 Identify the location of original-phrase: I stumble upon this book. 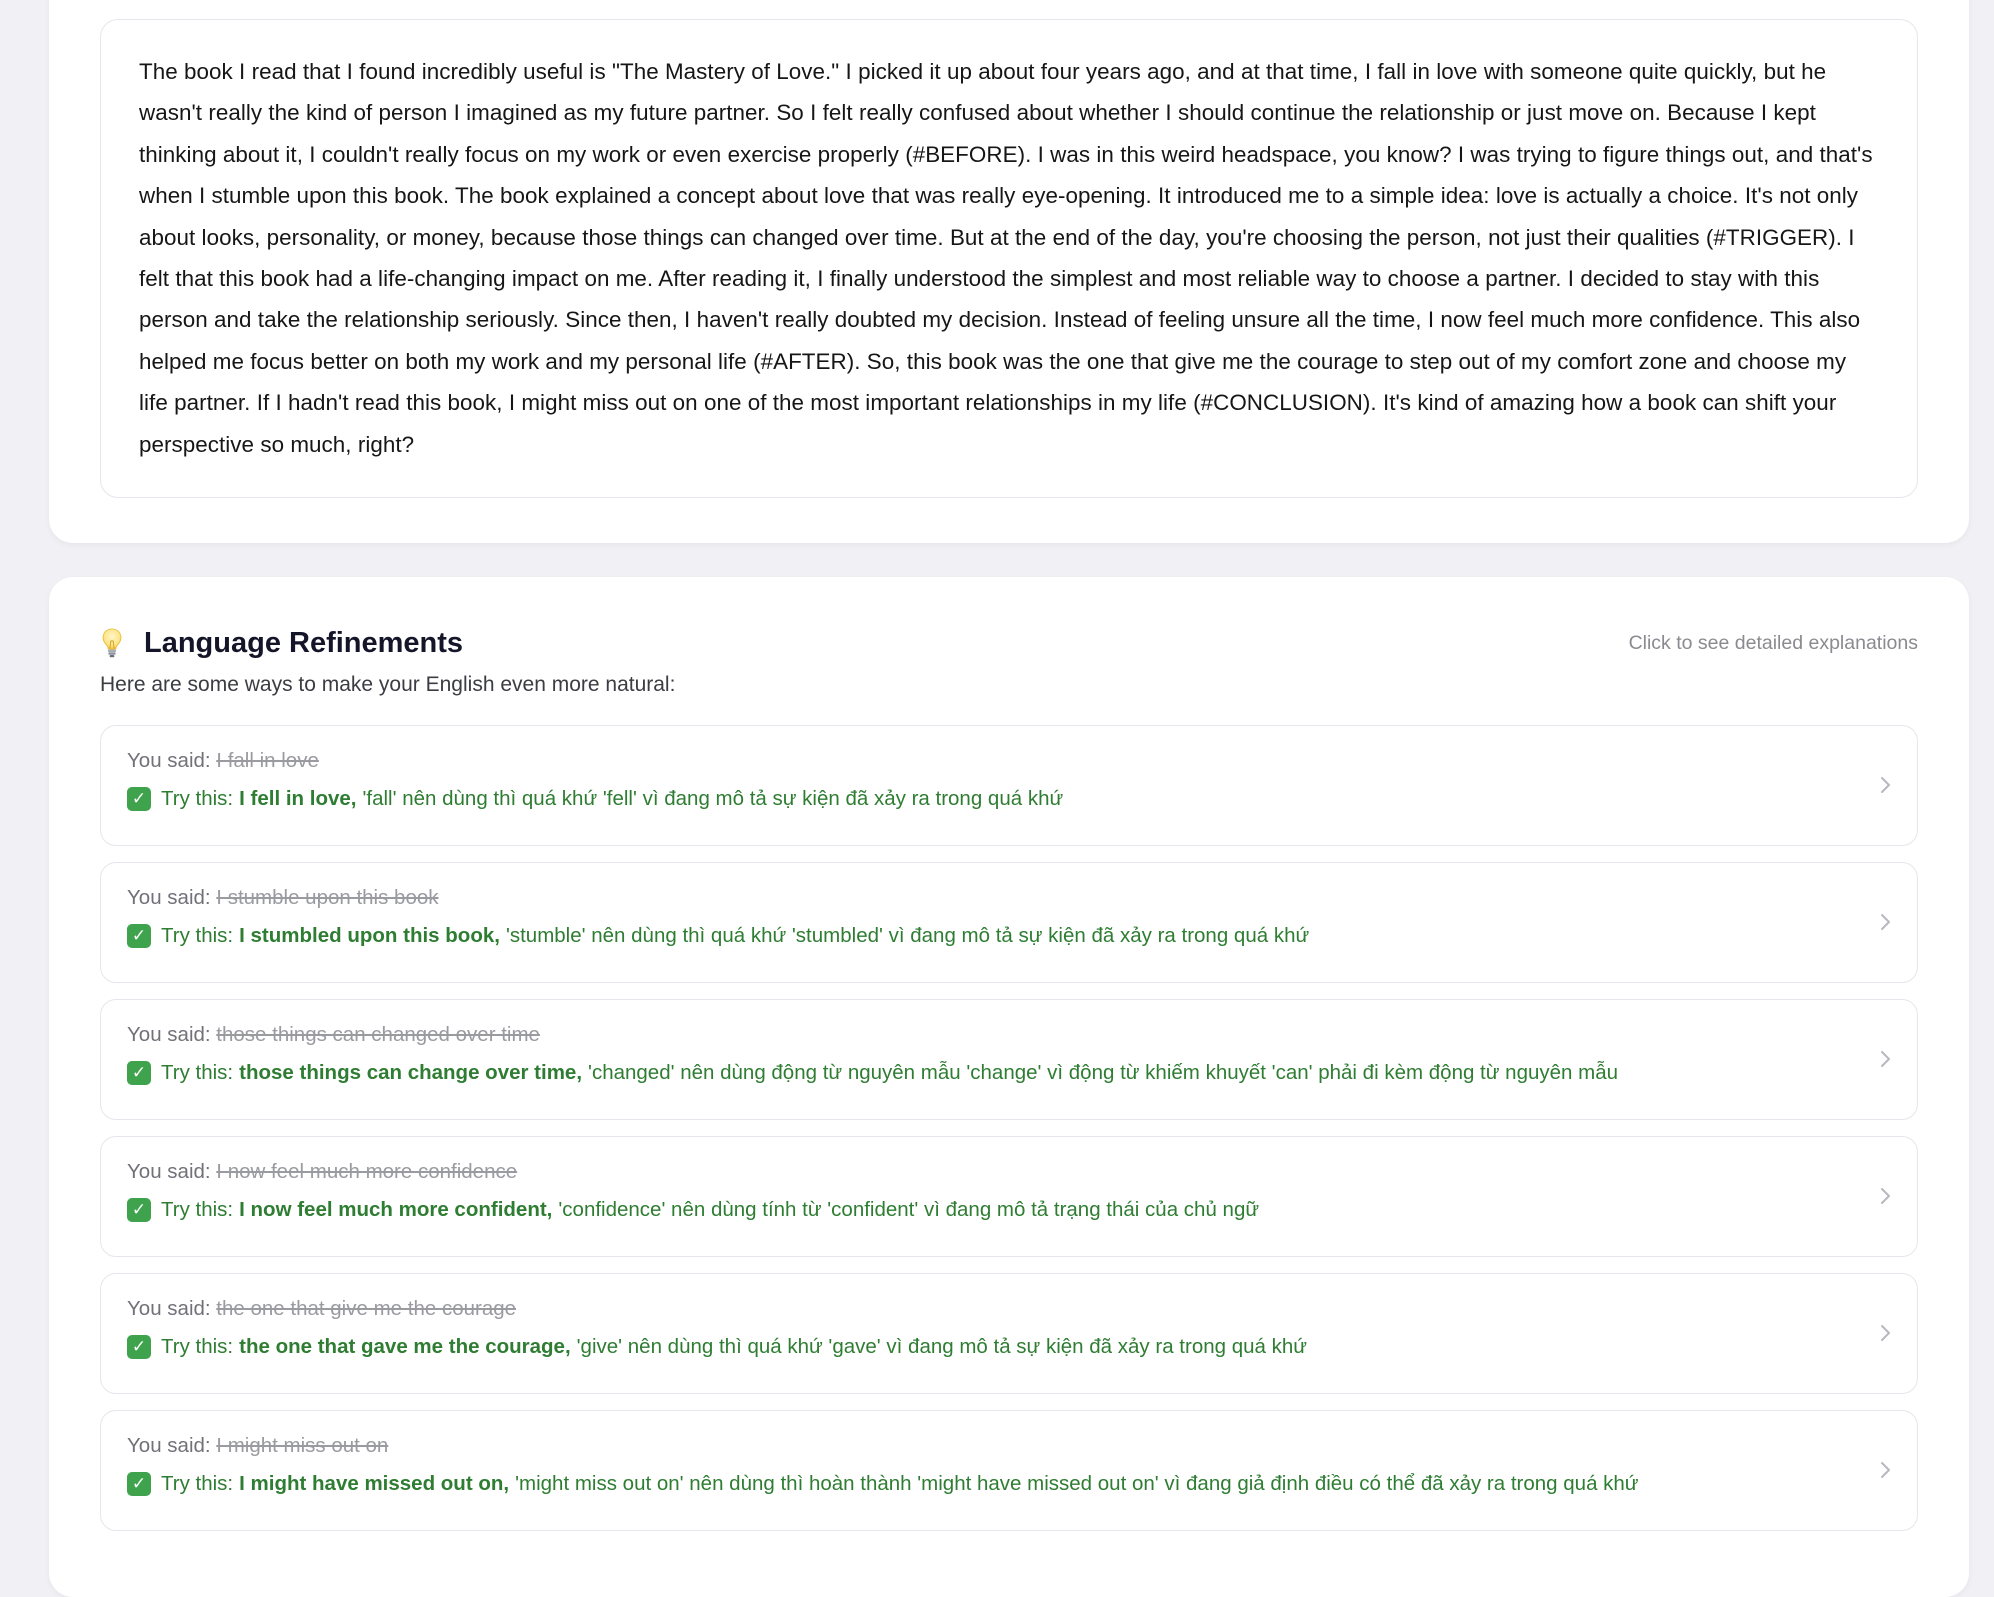
(327, 897).